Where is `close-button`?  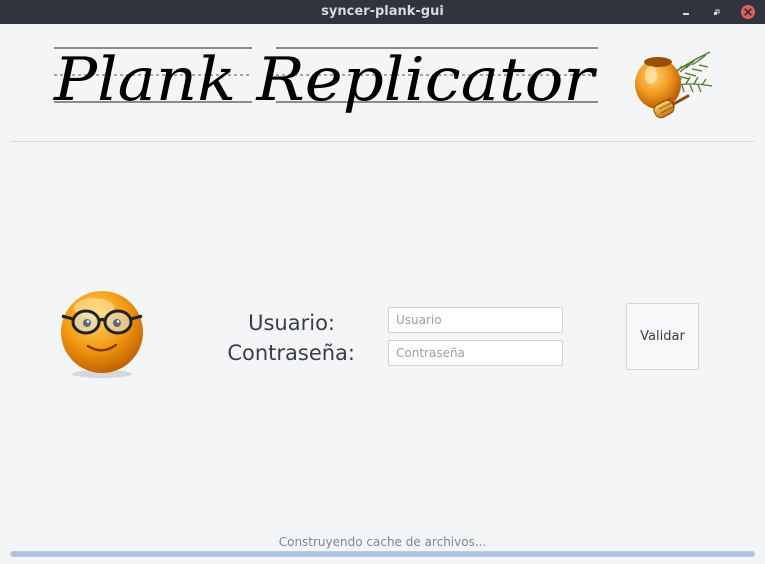
close-button is located at coordinates (748, 12).